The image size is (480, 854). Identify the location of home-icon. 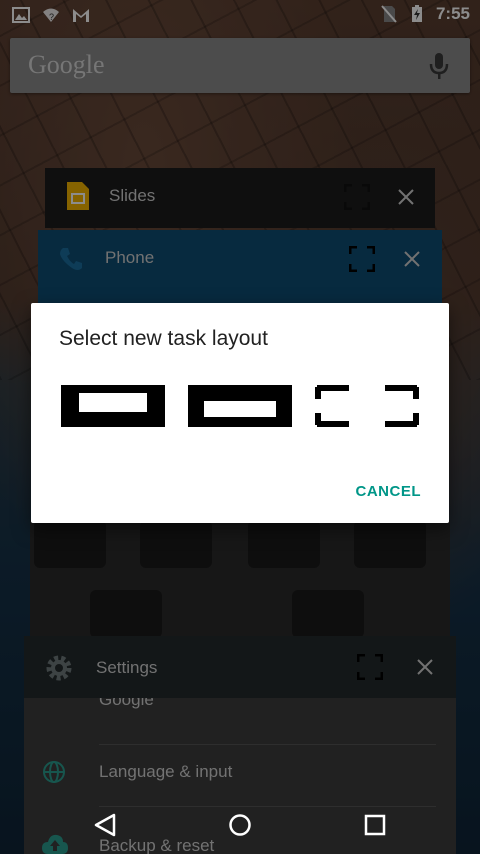
(240, 825).